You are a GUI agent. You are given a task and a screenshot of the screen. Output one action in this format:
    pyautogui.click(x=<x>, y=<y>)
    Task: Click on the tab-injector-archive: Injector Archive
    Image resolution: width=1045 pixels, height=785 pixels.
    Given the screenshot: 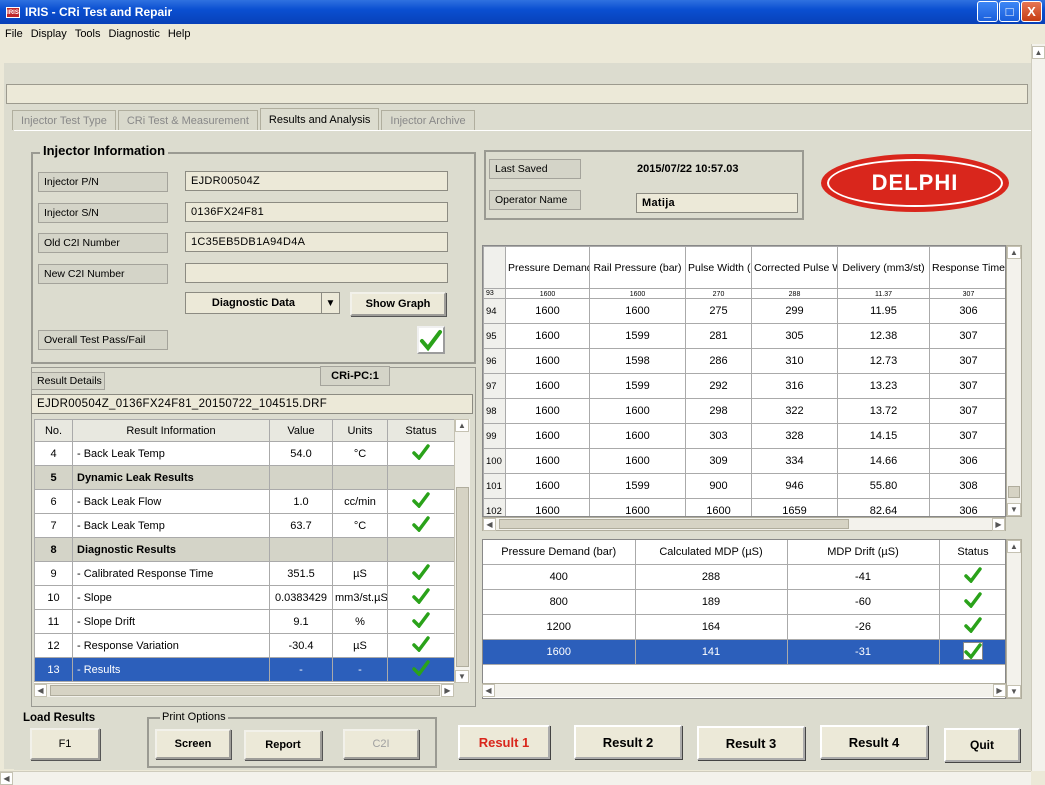 What is the action you would take?
    pyautogui.click(x=428, y=120)
    